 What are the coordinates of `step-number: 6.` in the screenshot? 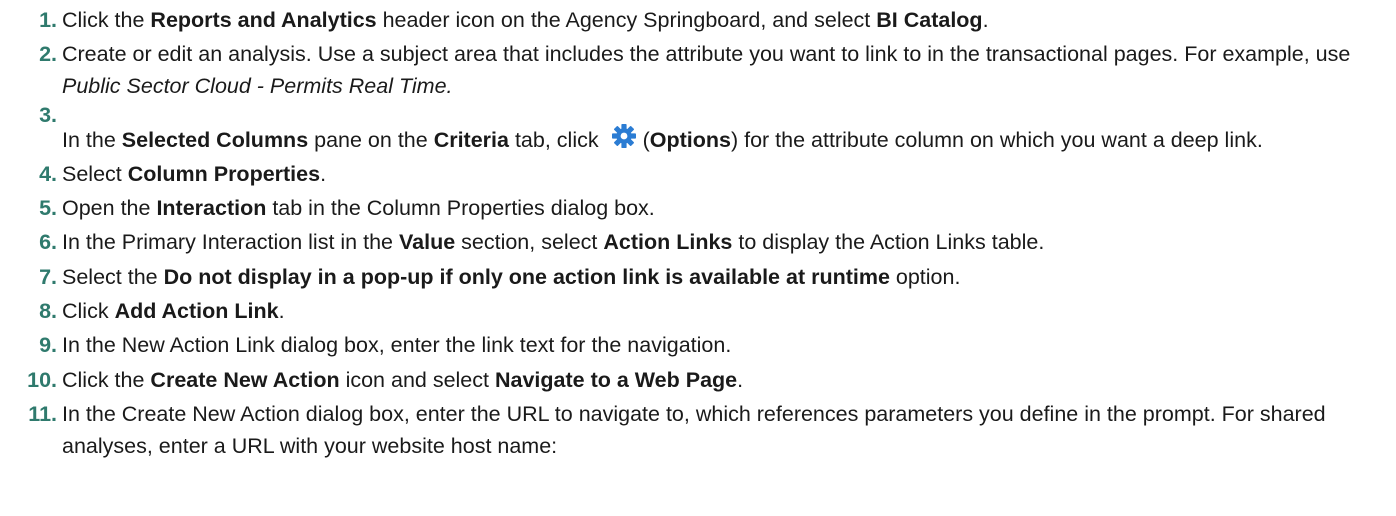 It's located at (48, 242).